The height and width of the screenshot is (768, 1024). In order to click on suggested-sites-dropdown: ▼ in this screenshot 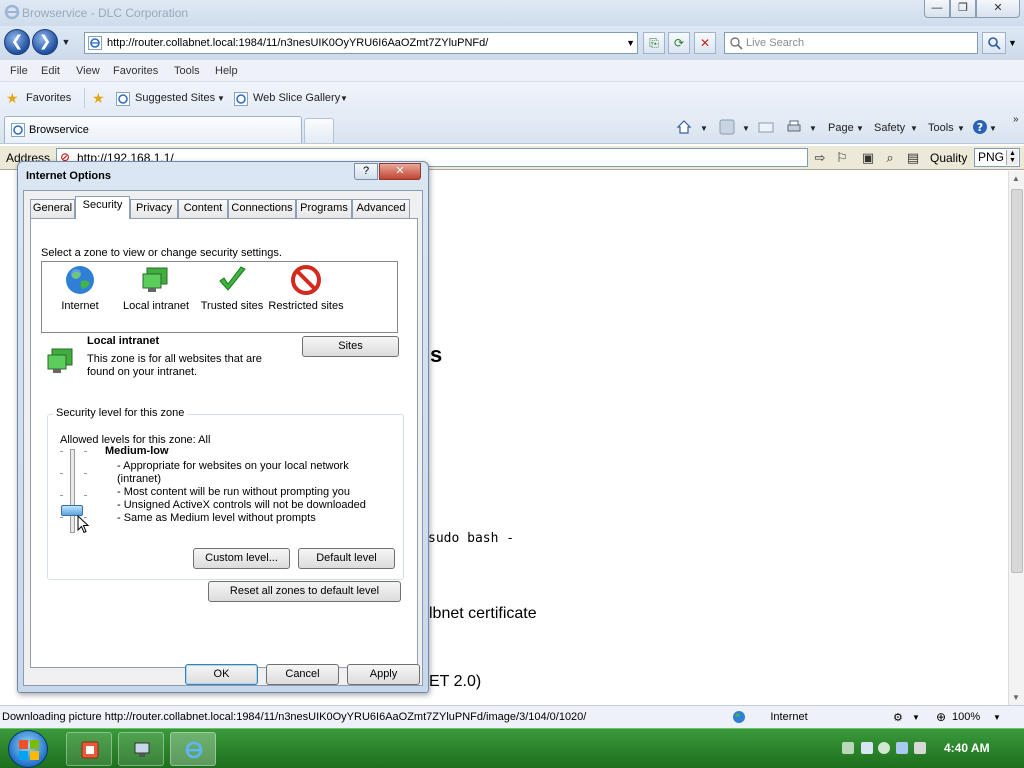, I will do `click(221, 98)`.